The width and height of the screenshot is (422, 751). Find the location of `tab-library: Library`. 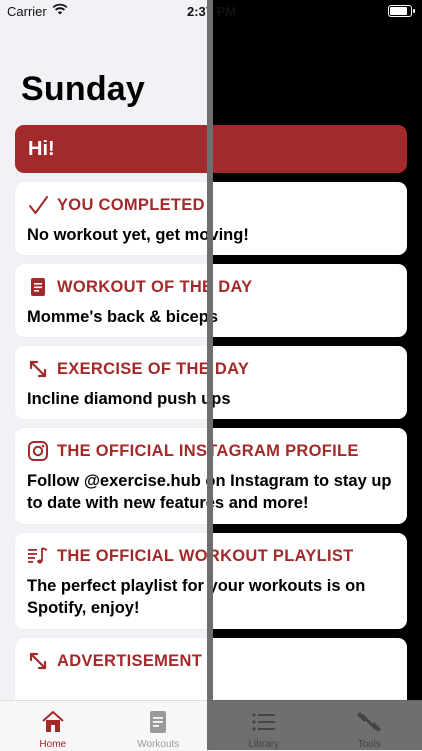

tab-library: Library is located at coordinates (264, 726).